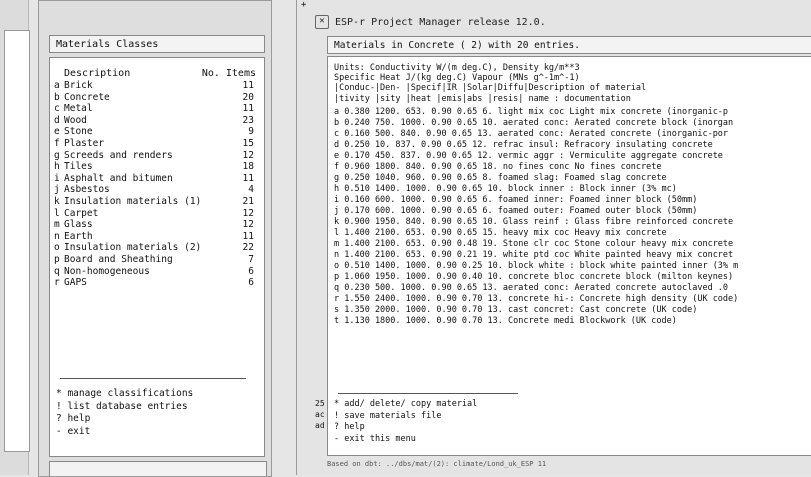 The width and height of the screenshot is (811, 477). I want to click on left-strip-label: ad, so click(320, 425).